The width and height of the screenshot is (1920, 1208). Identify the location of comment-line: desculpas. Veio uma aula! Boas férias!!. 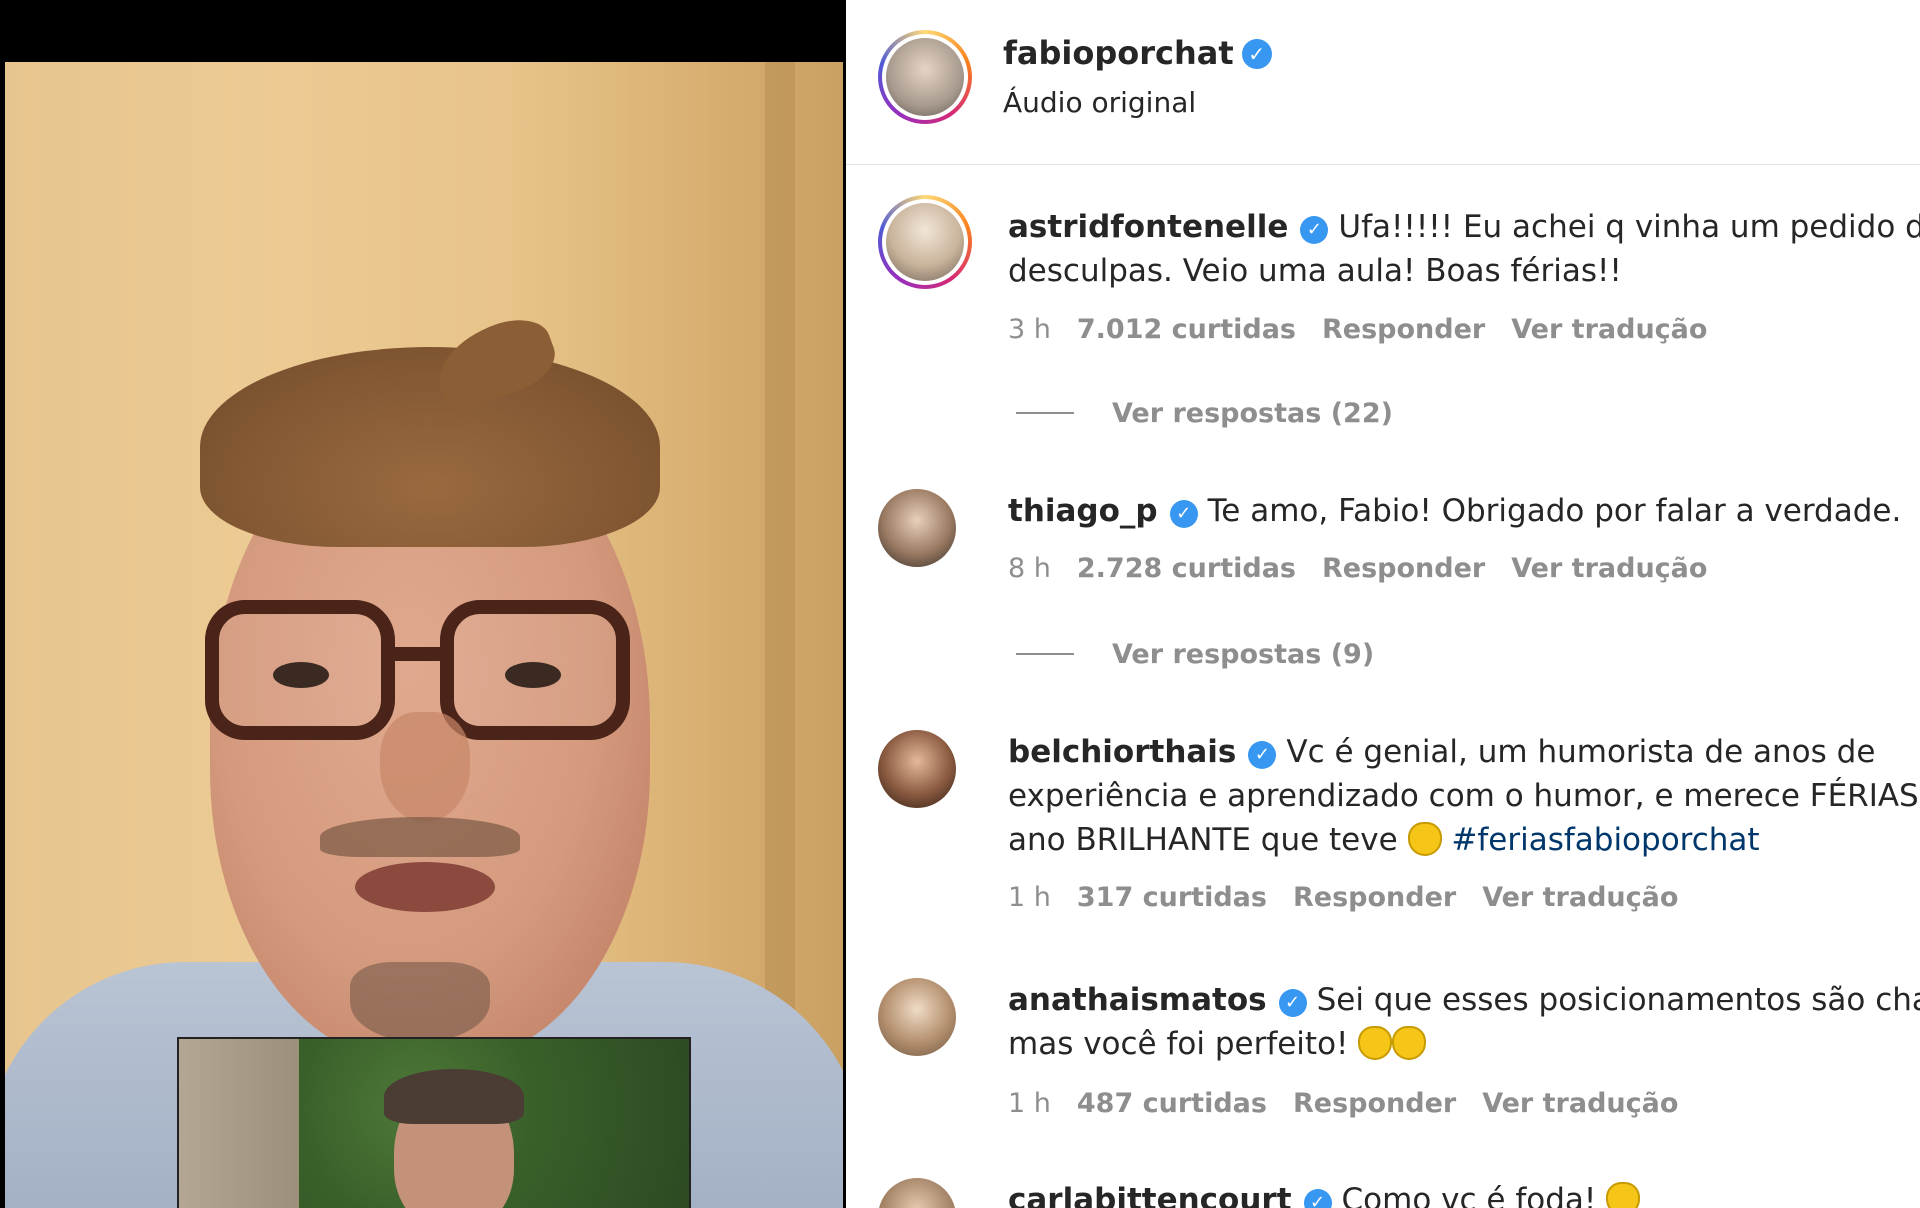
(1315, 271).